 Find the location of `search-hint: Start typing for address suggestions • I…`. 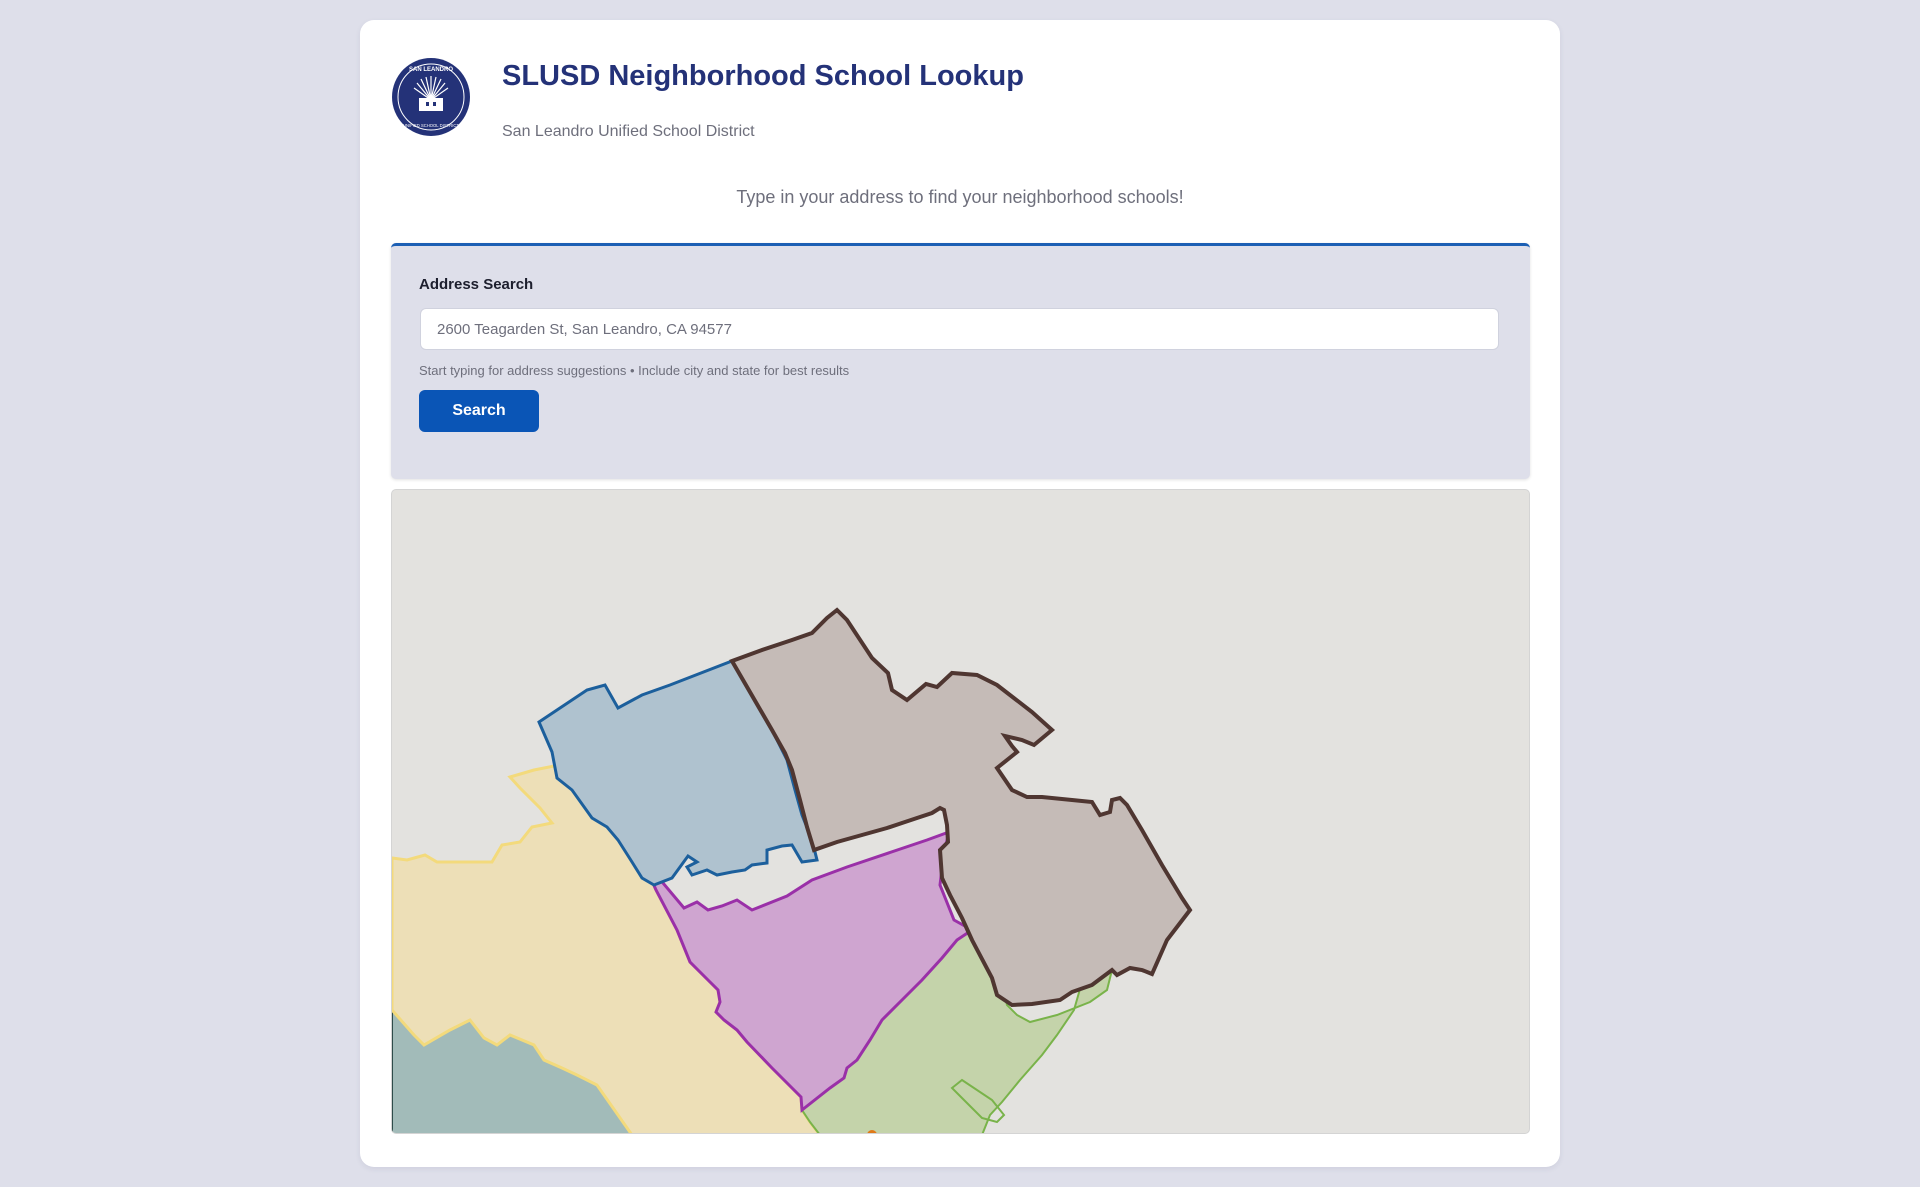

search-hint: Start typing for address suggestions • I… is located at coordinates (634, 370).